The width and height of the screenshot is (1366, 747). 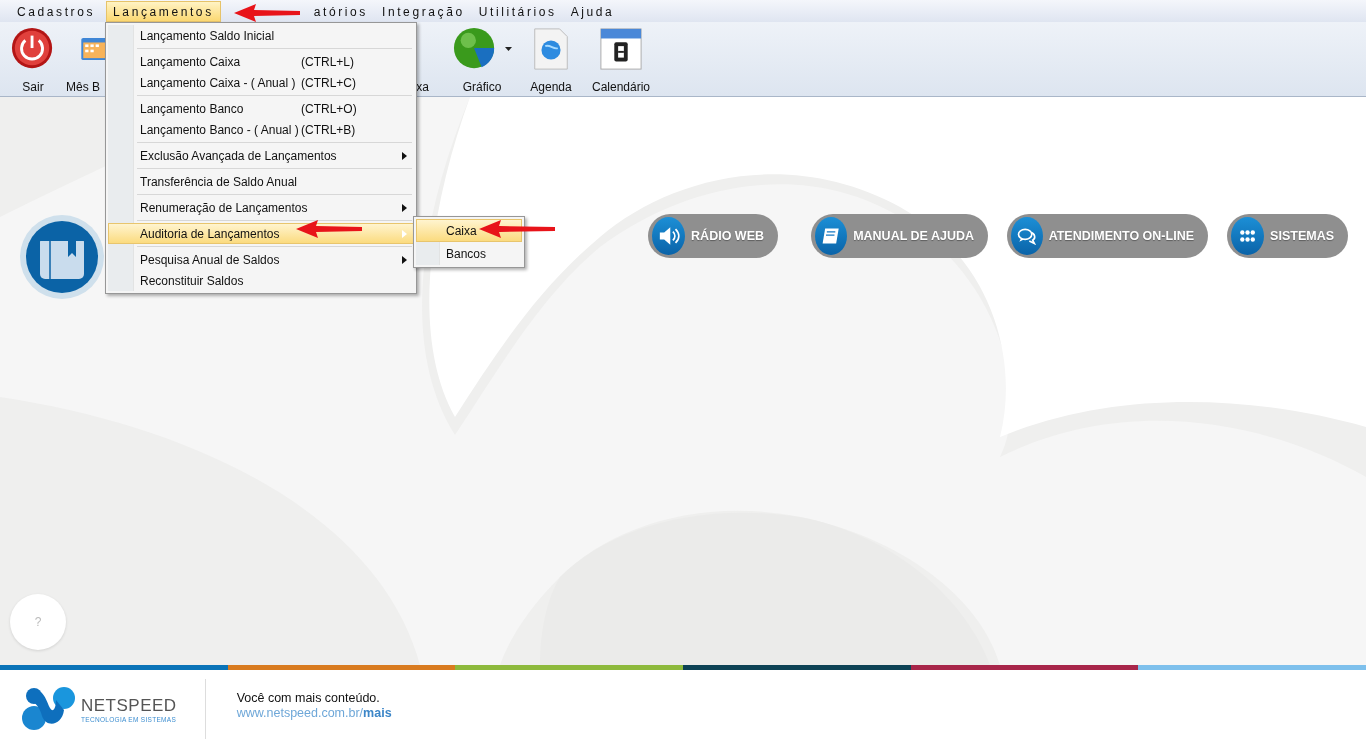 I want to click on menu-item: Renumeração de Lançamentos, so click(x=261, y=207).